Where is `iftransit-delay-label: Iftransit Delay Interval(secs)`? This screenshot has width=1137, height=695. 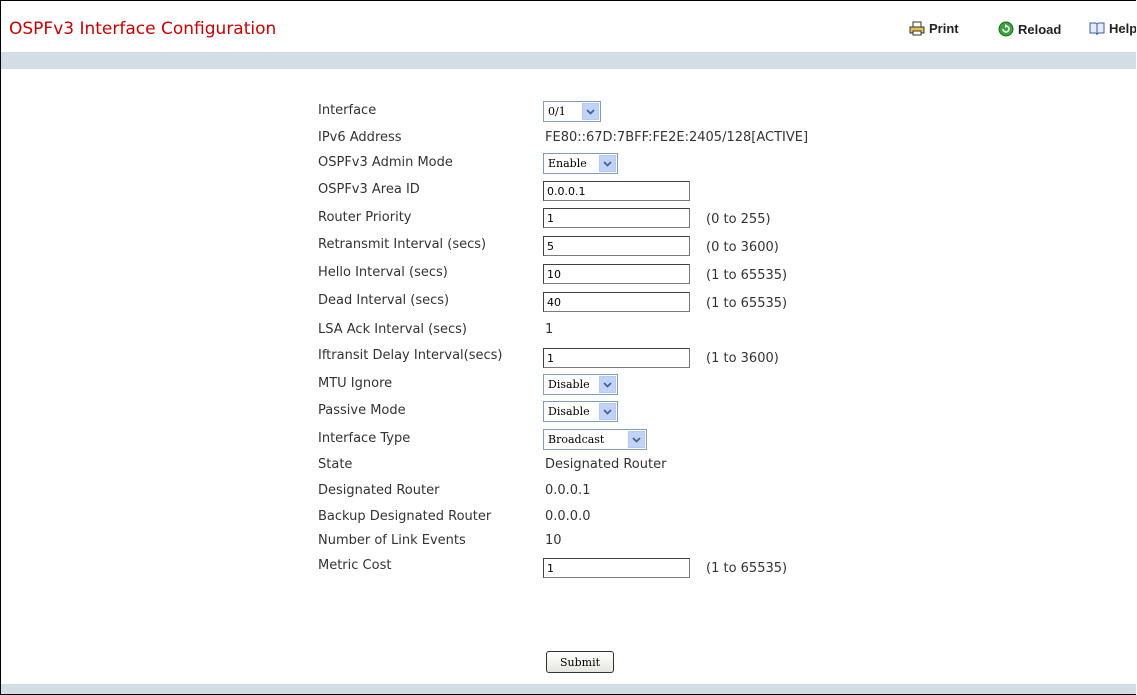 iftransit-delay-label: Iftransit Delay Interval(secs) is located at coordinates (410, 355).